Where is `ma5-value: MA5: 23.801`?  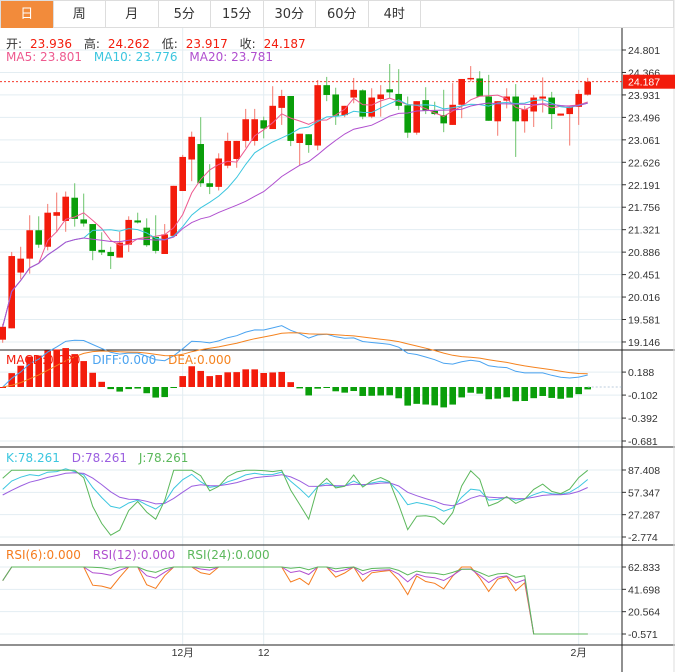
ma5-value: MA5: 23.801 is located at coordinates (44, 57).